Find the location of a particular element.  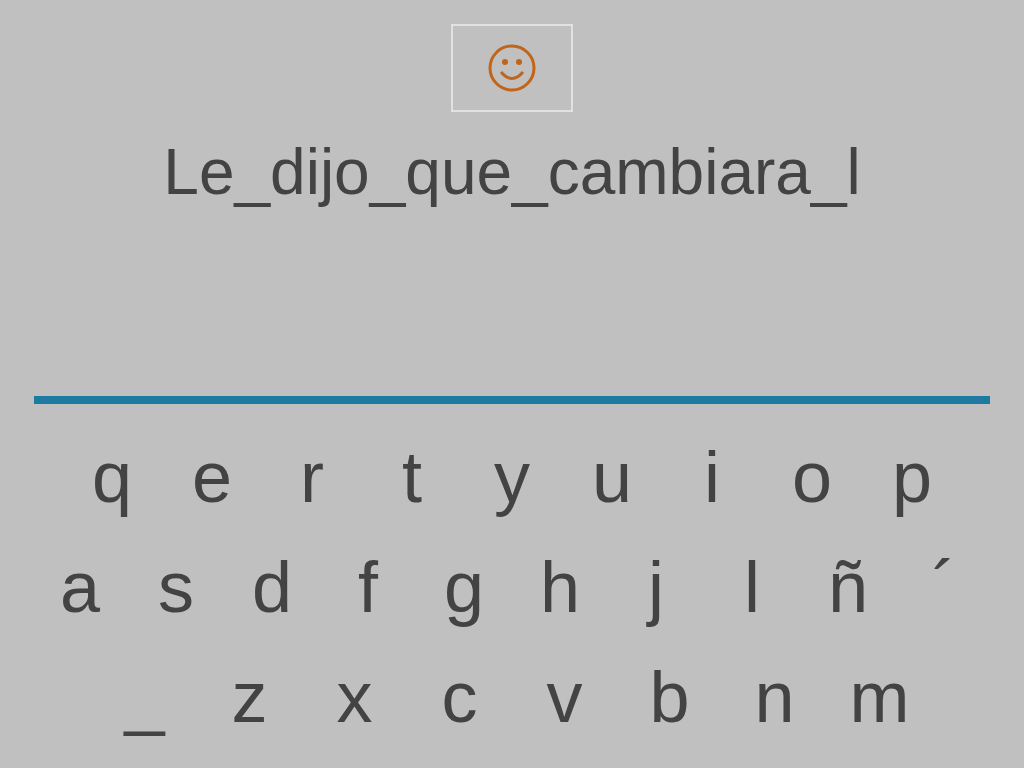

key-button: l is located at coordinates (752, 587).